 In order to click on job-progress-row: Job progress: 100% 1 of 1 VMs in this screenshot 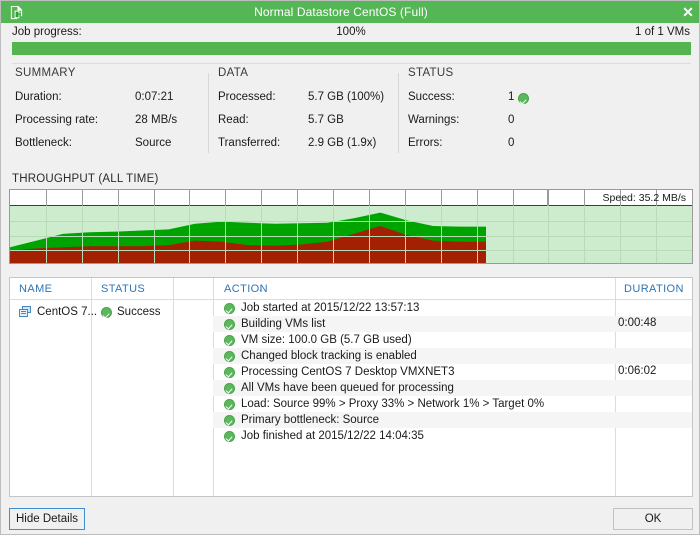, I will do `click(350, 32)`.